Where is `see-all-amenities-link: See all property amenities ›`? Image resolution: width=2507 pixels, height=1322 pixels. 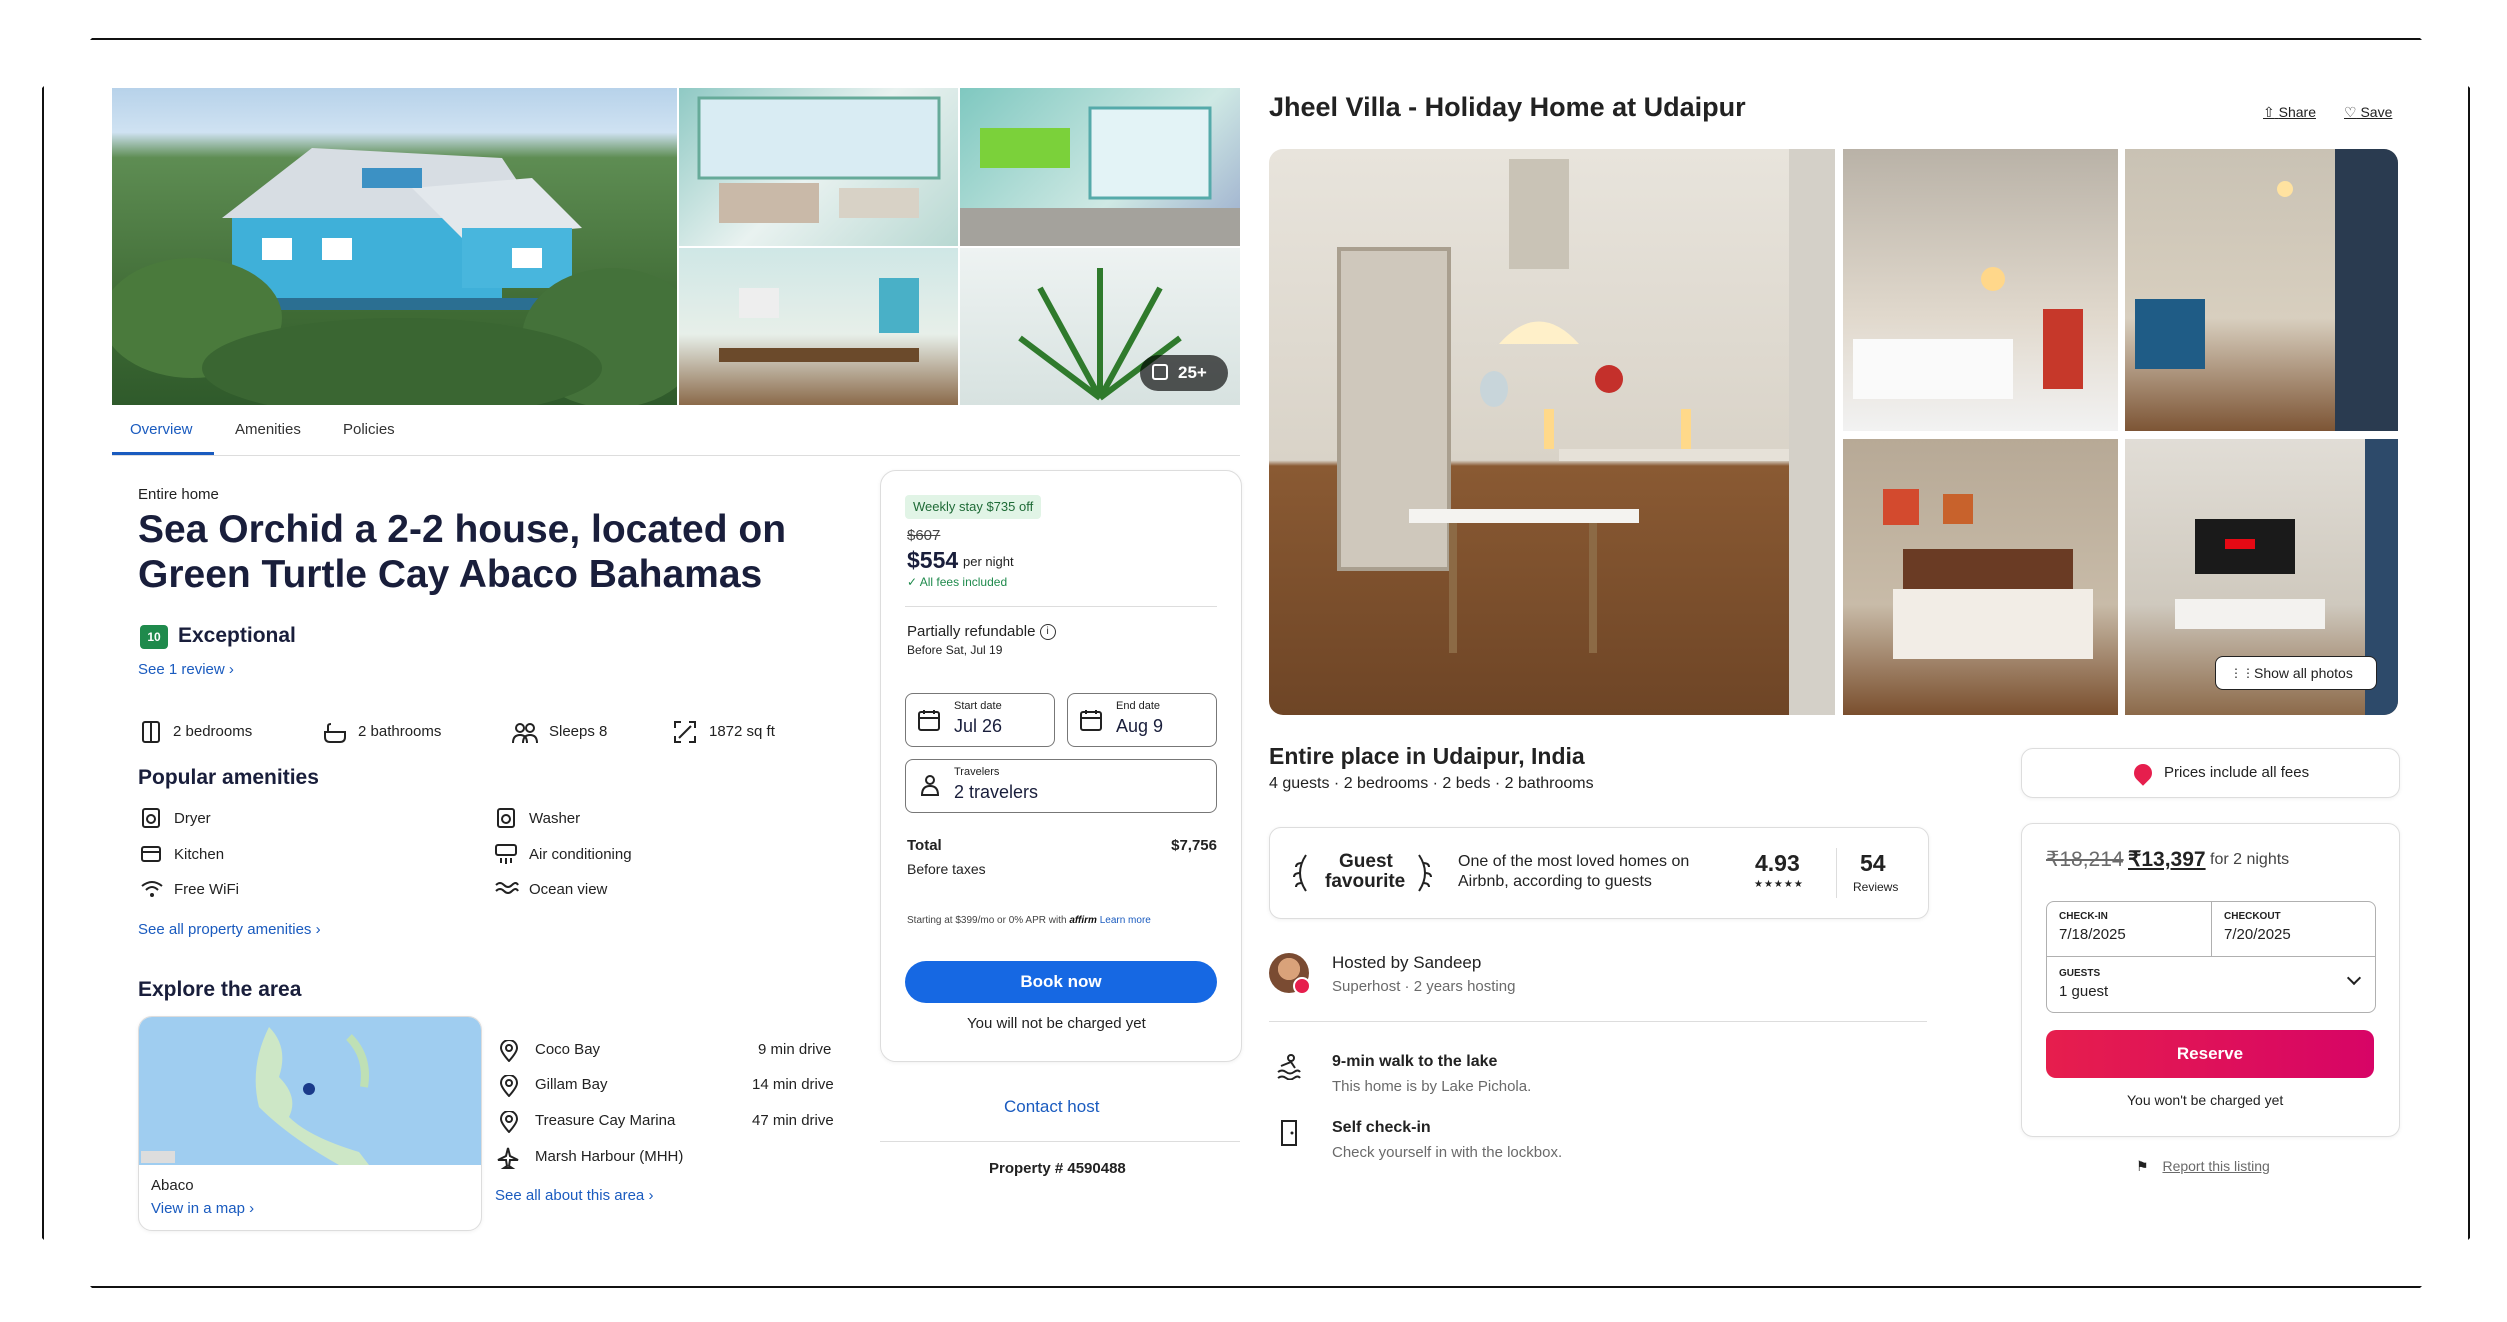
see-all-amenities-link: See all property amenities › is located at coordinates (229, 929).